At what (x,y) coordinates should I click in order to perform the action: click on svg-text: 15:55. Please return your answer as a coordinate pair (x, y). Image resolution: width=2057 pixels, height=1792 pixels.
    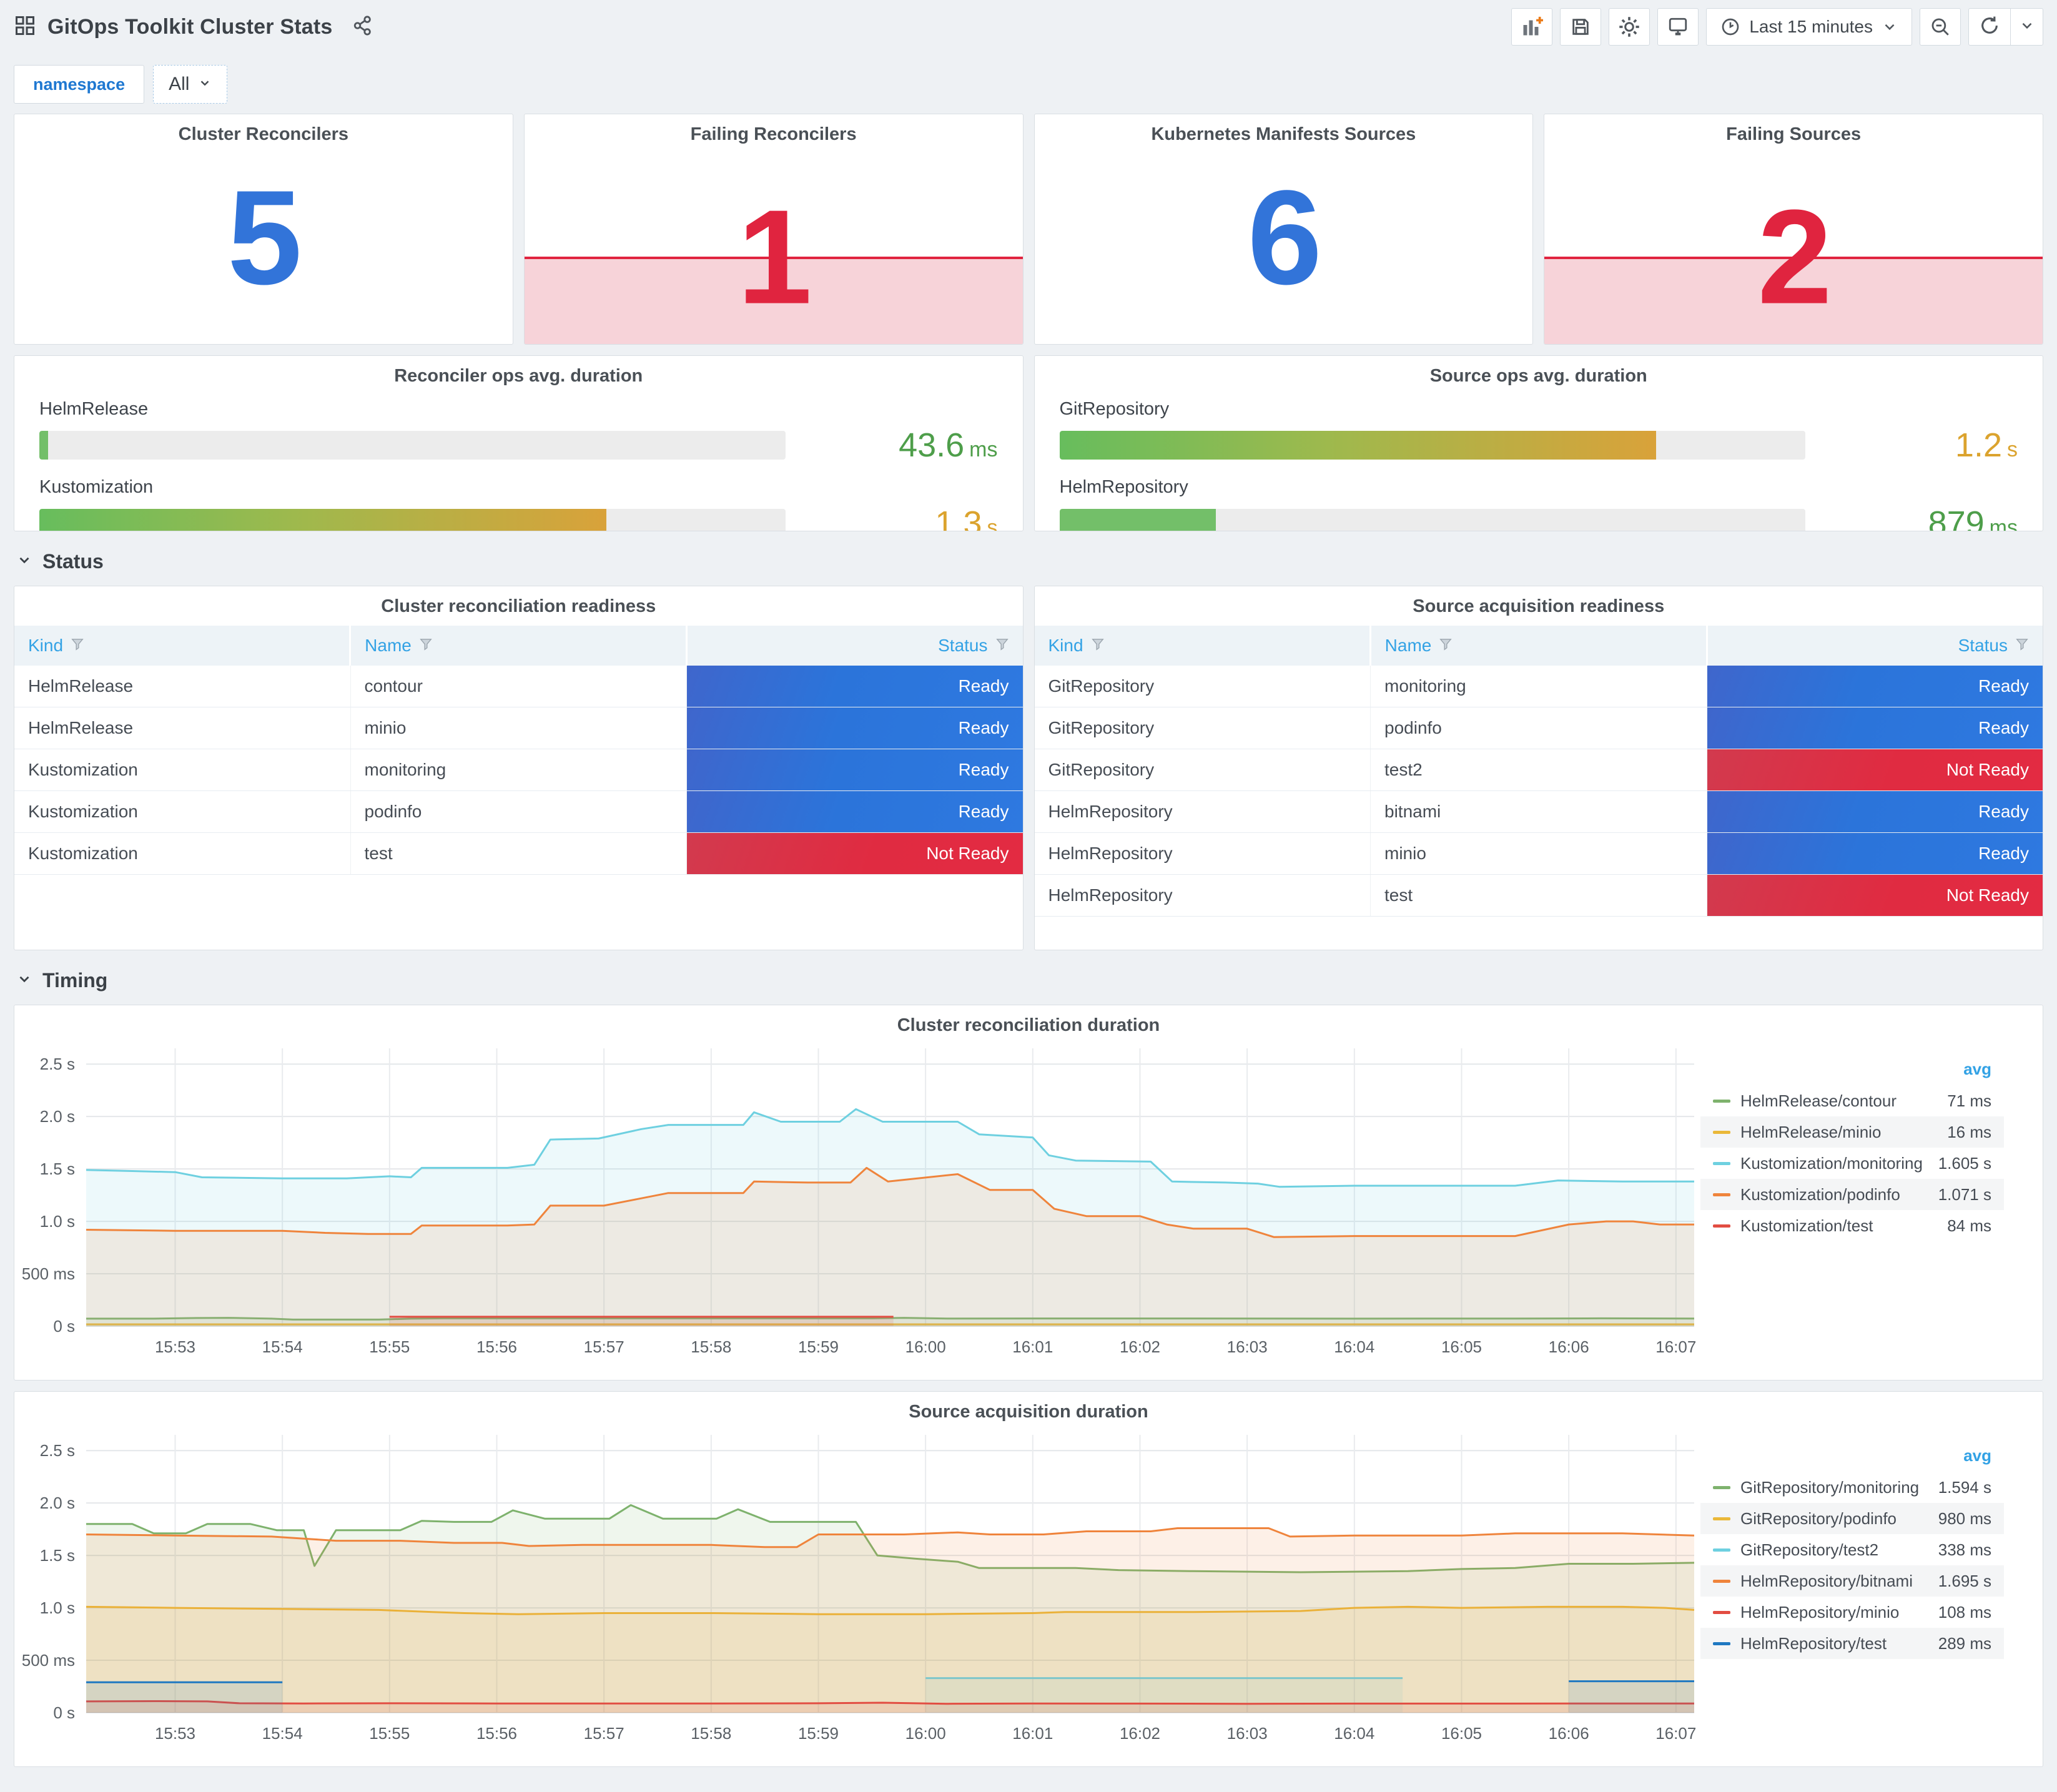
    Looking at the image, I should click on (389, 1733).